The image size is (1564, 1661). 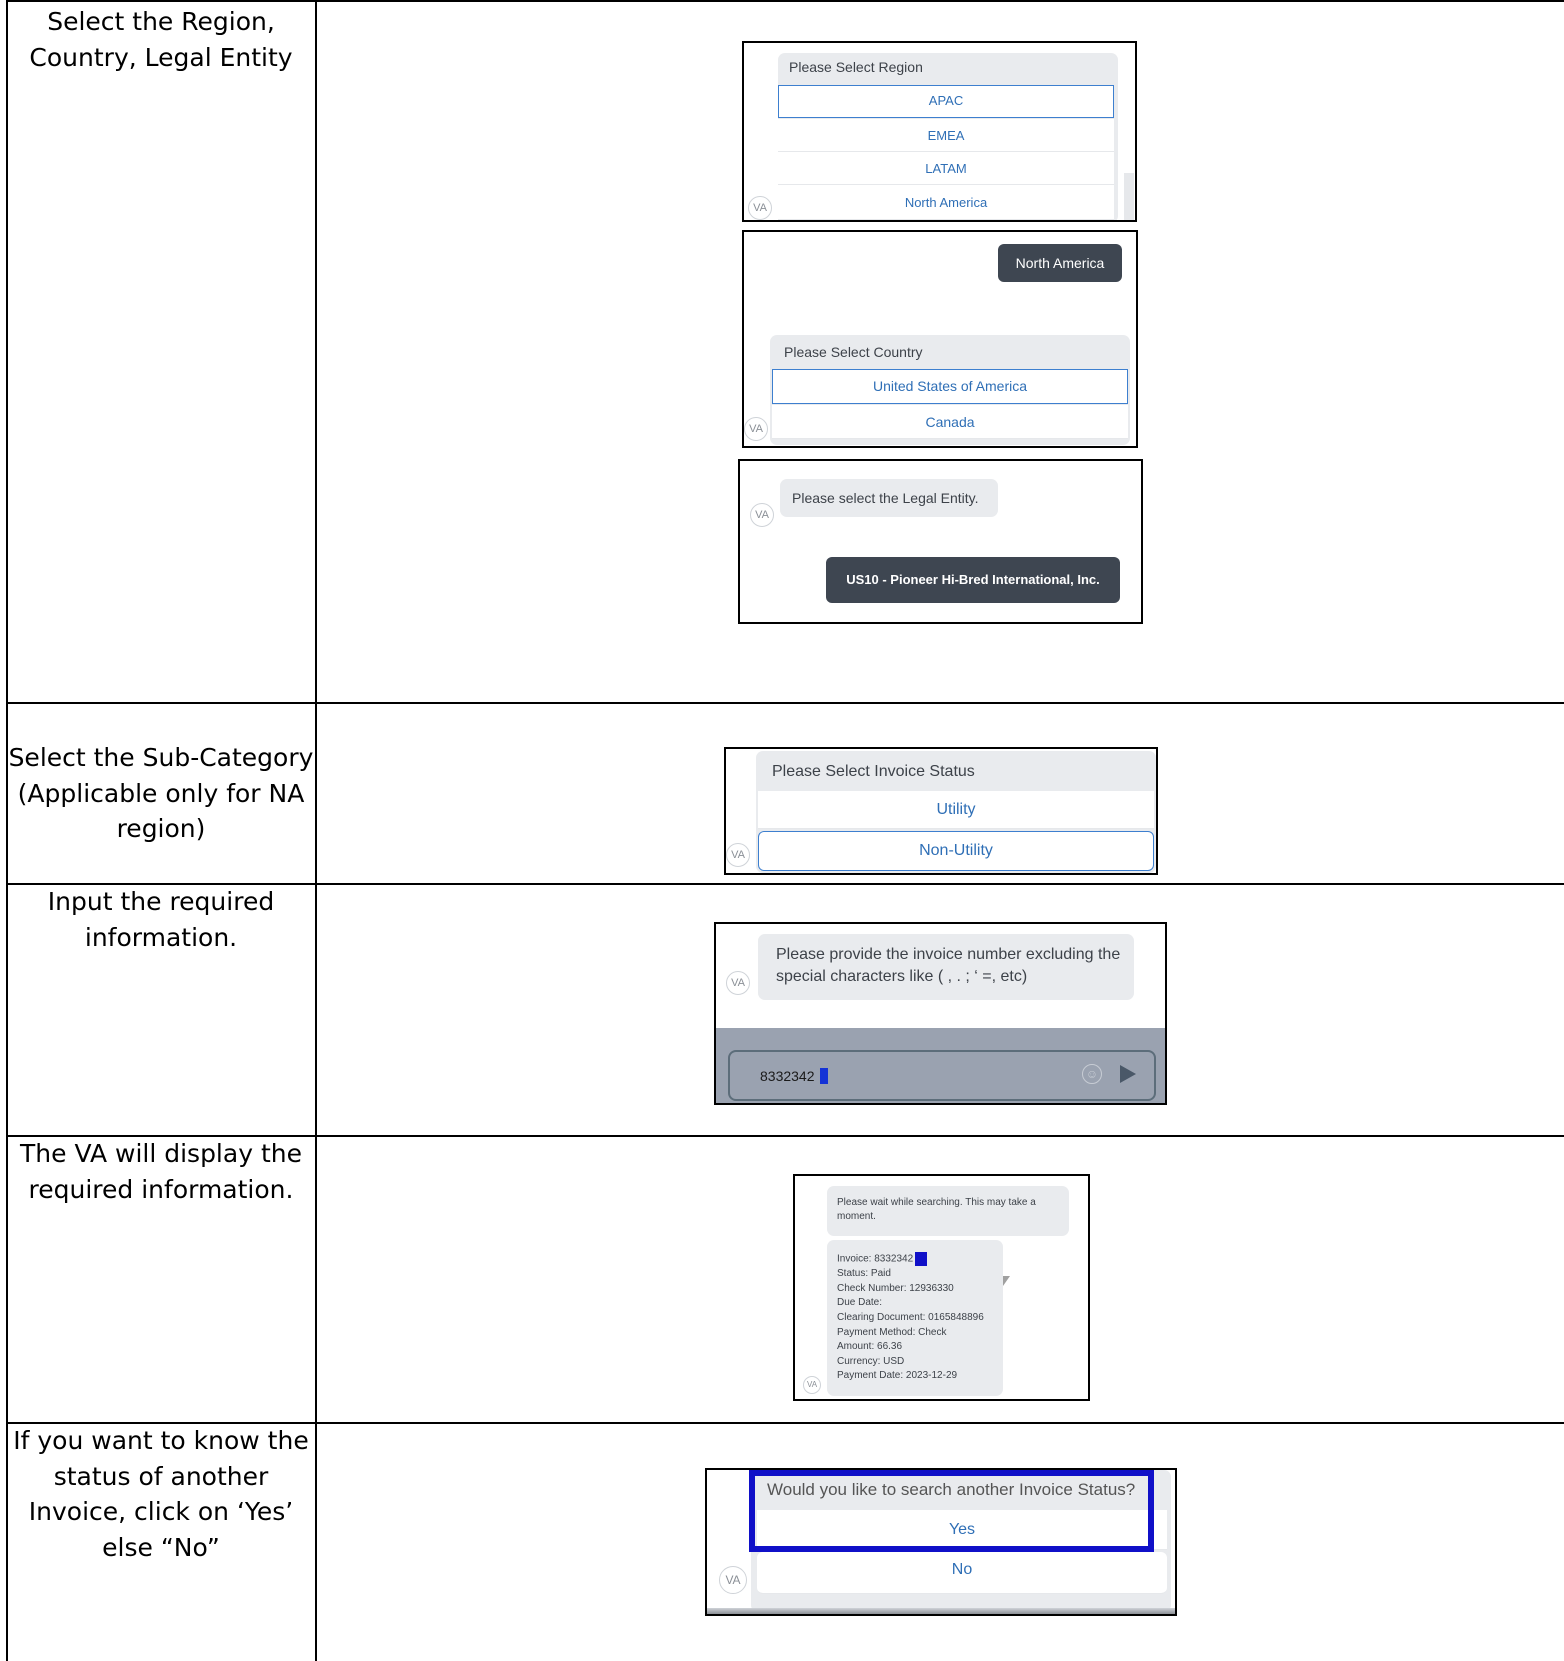 I want to click on result-line-check-number: Check Number: 12936330, so click(x=895, y=1288).